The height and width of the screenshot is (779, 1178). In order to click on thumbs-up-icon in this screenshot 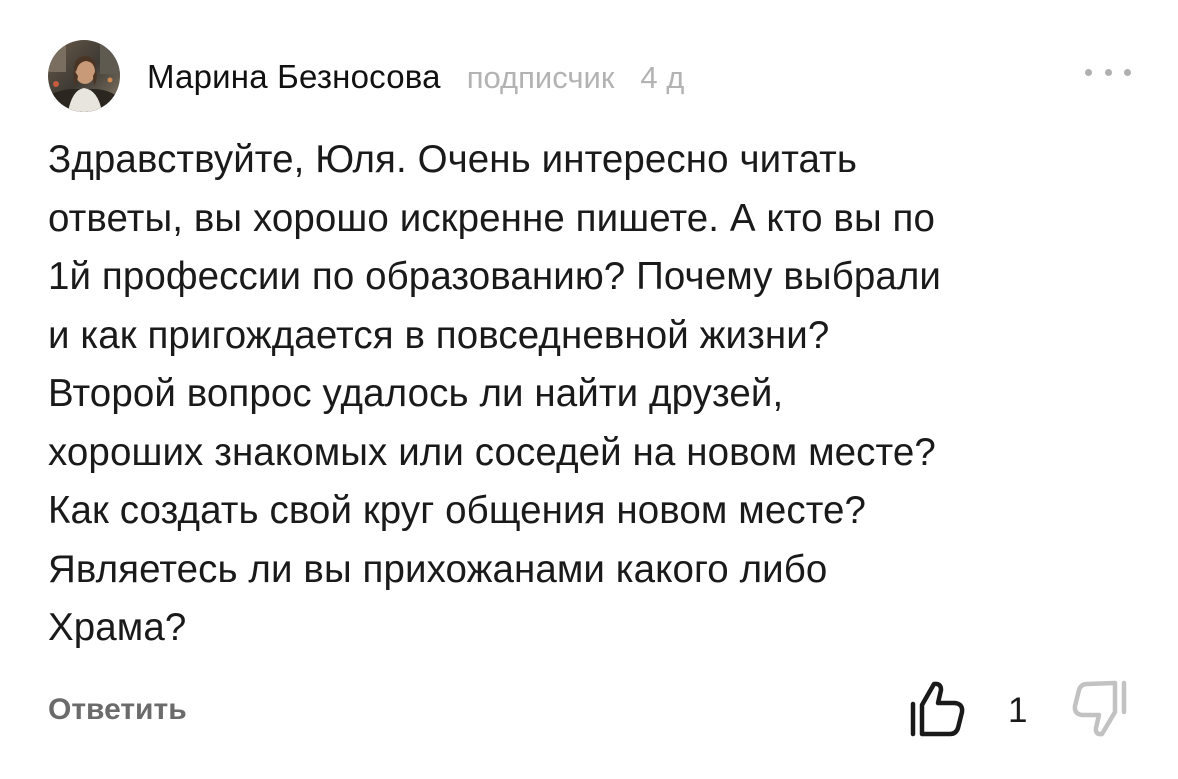, I will do `click(937, 708)`.